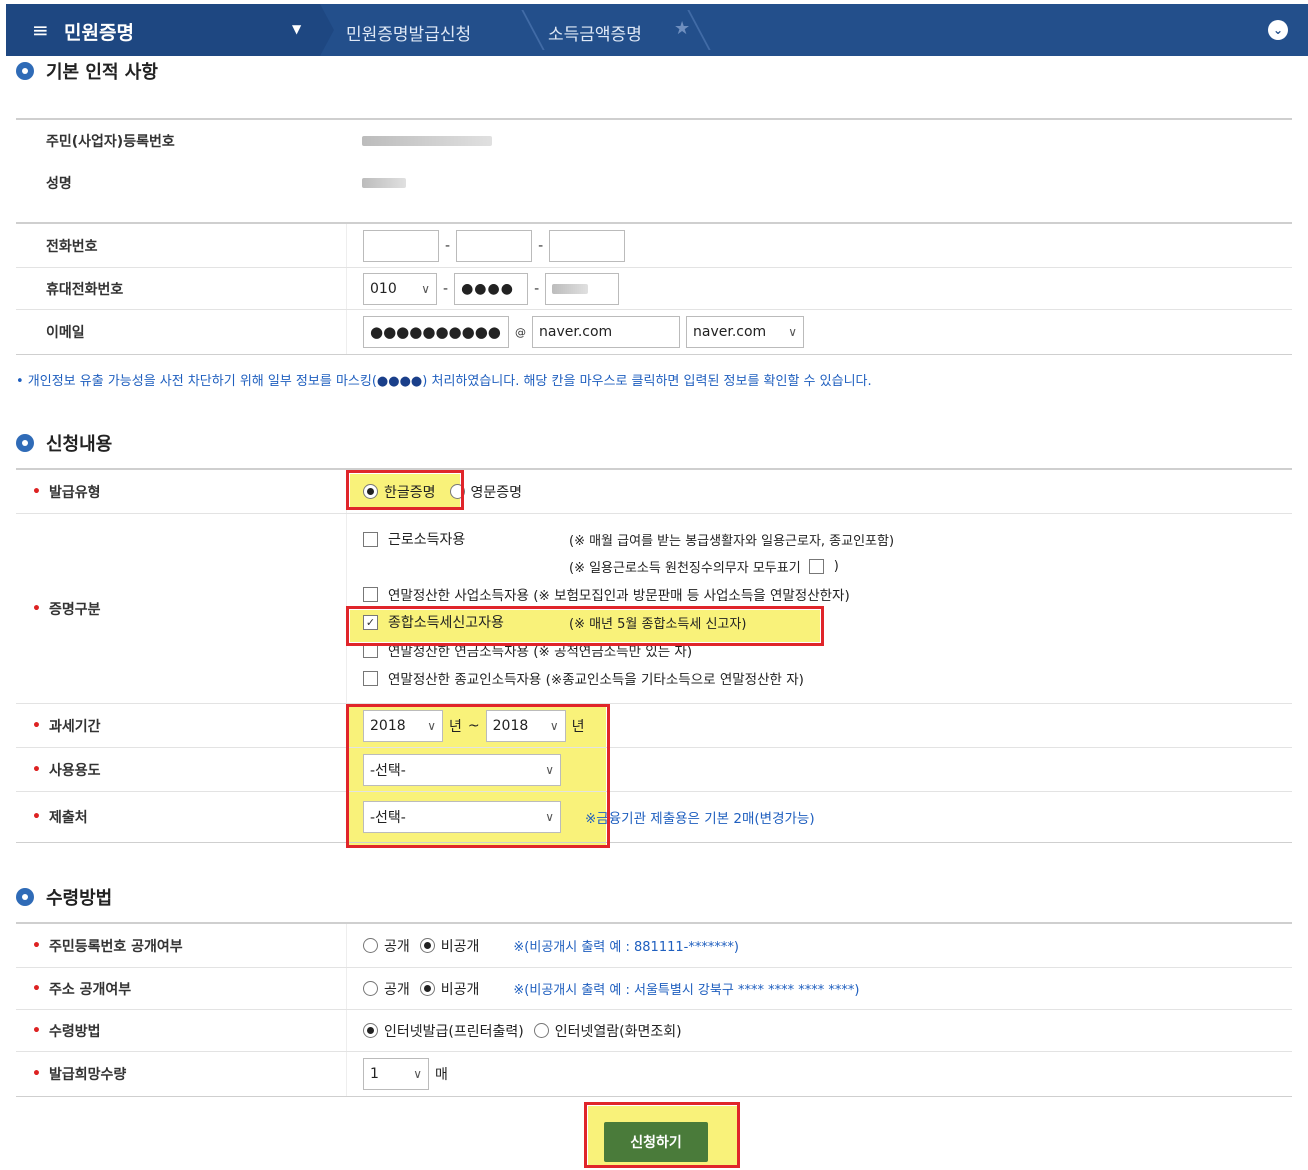  Describe the element at coordinates (491, 288) in the screenshot. I see `mobile-middle-input` at that location.